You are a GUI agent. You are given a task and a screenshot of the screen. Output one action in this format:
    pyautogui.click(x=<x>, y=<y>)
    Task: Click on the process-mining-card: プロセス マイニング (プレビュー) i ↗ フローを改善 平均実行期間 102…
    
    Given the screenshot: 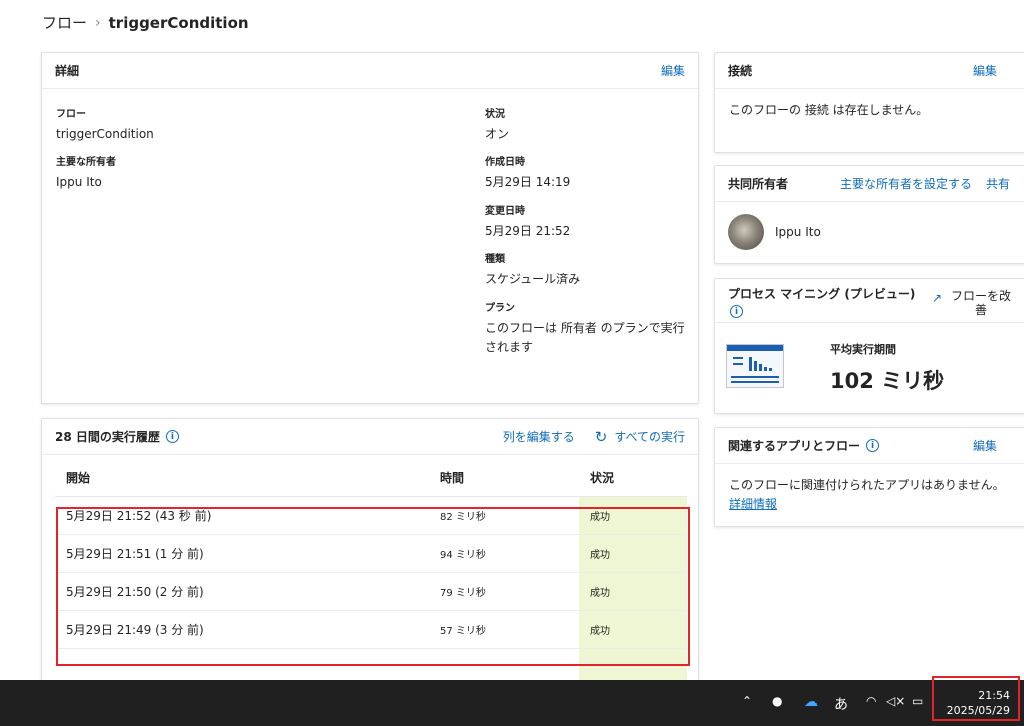 What is the action you would take?
    pyautogui.click(x=869, y=346)
    